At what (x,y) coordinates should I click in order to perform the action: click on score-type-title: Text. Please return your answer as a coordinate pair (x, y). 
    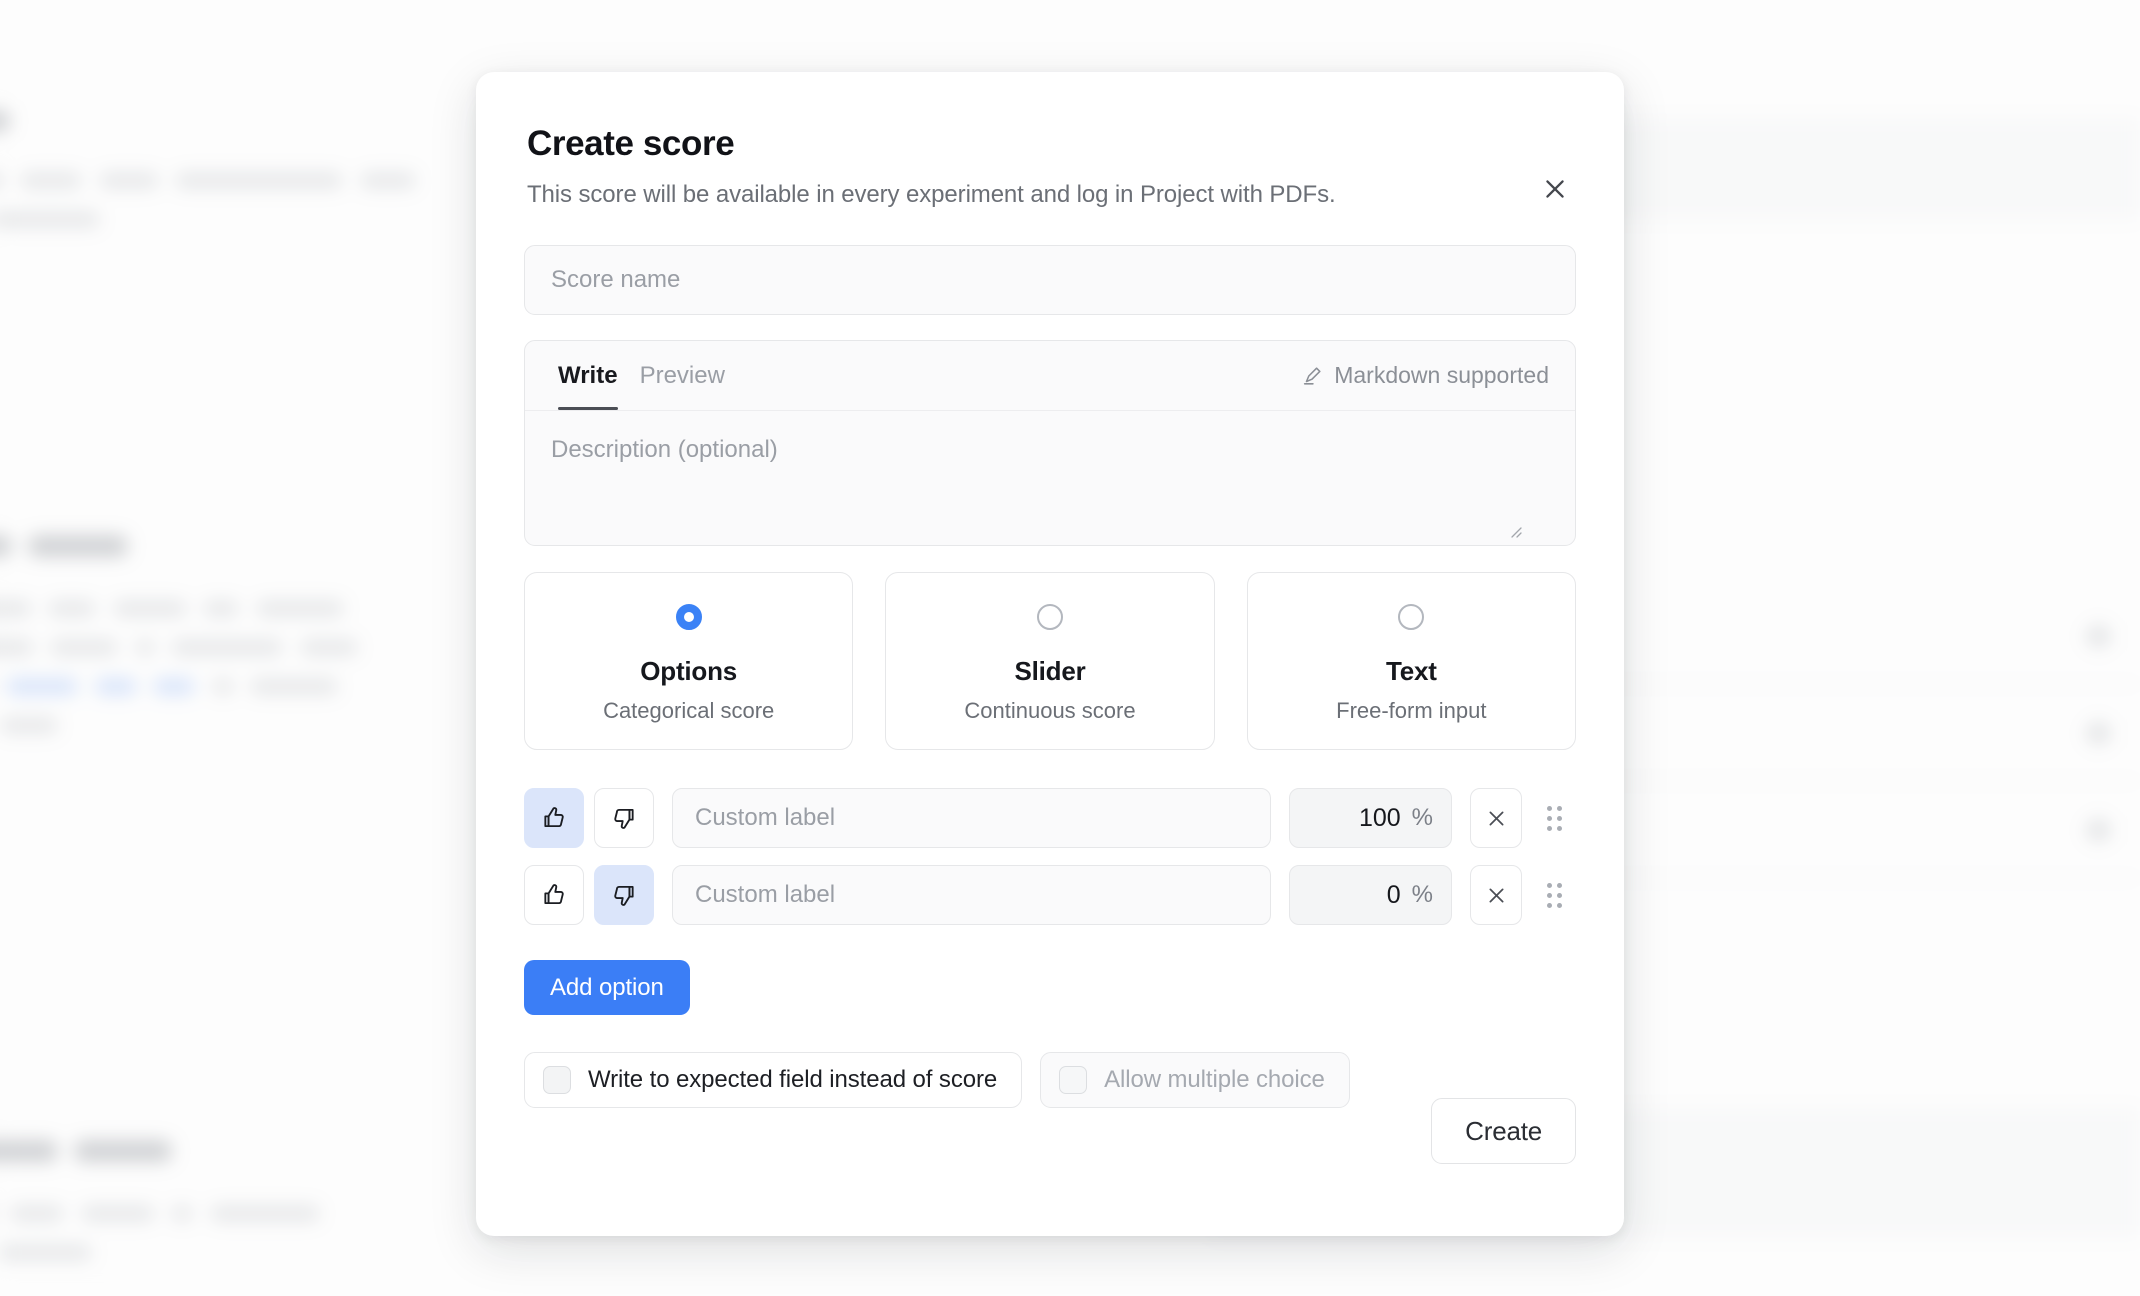
    Looking at the image, I should click on (1411, 671).